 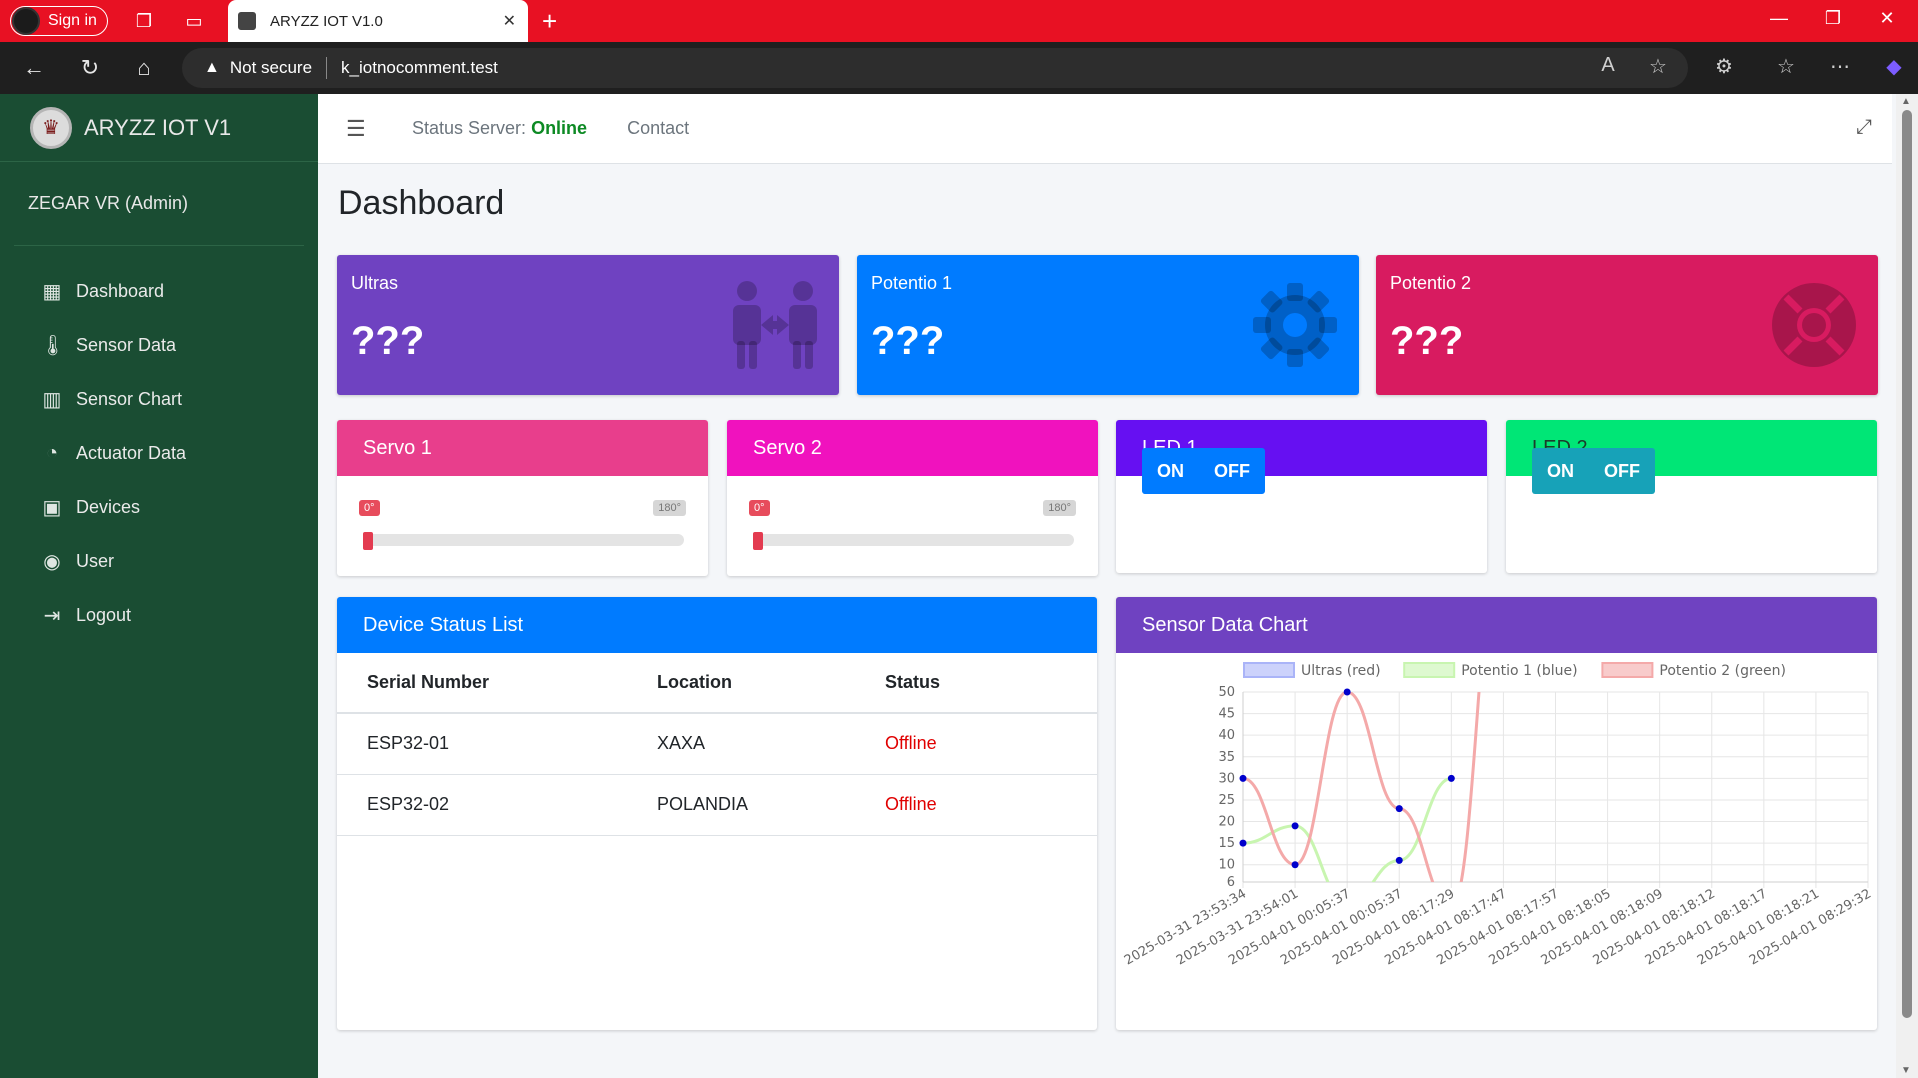 I want to click on warning-icon: ▲, so click(x=212, y=67).